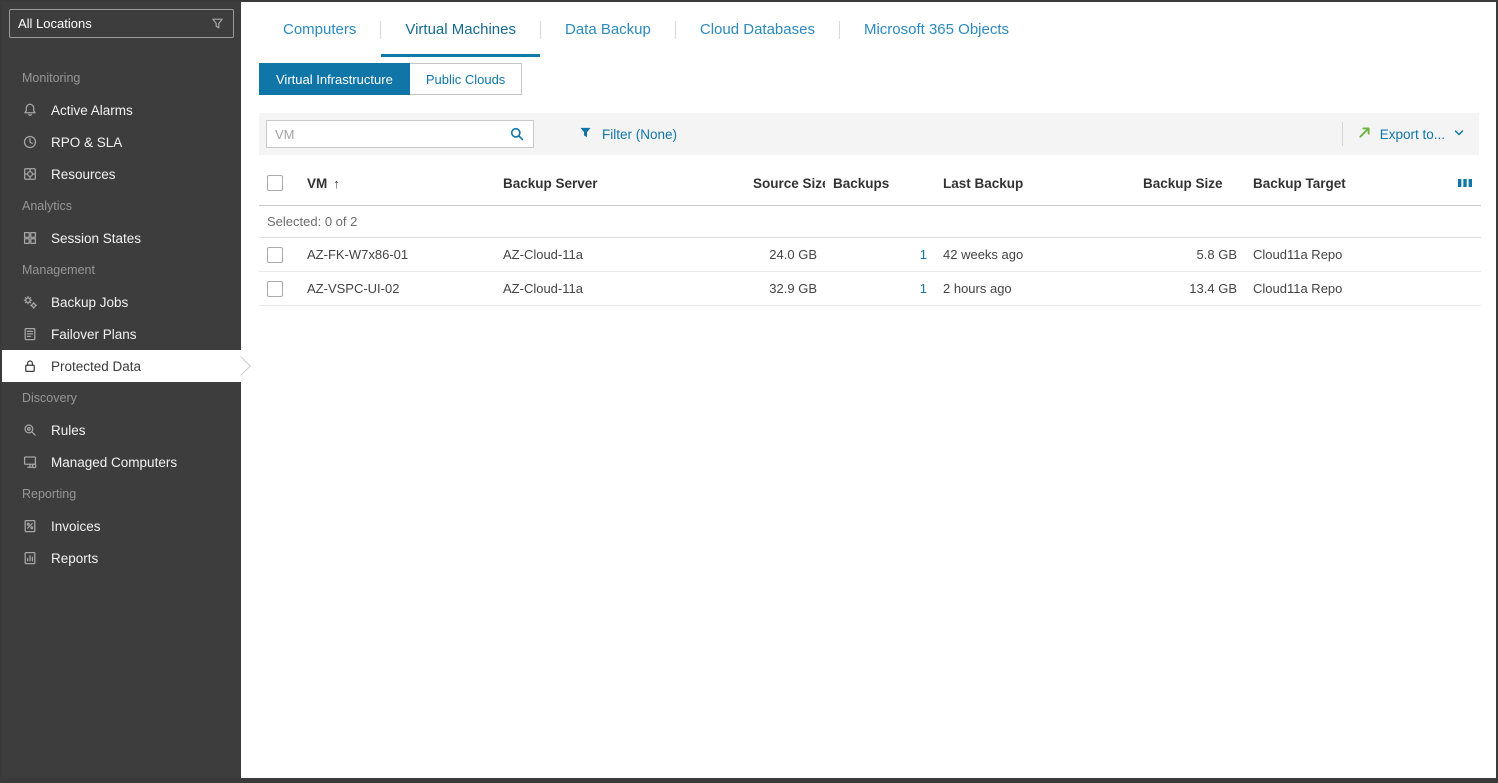 Image resolution: width=1498 pixels, height=783 pixels. Describe the element at coordinates (936, 29) in the screenshot. I see `tab-microsoft-365-objects: Microsoft 365 Objects` at that location.